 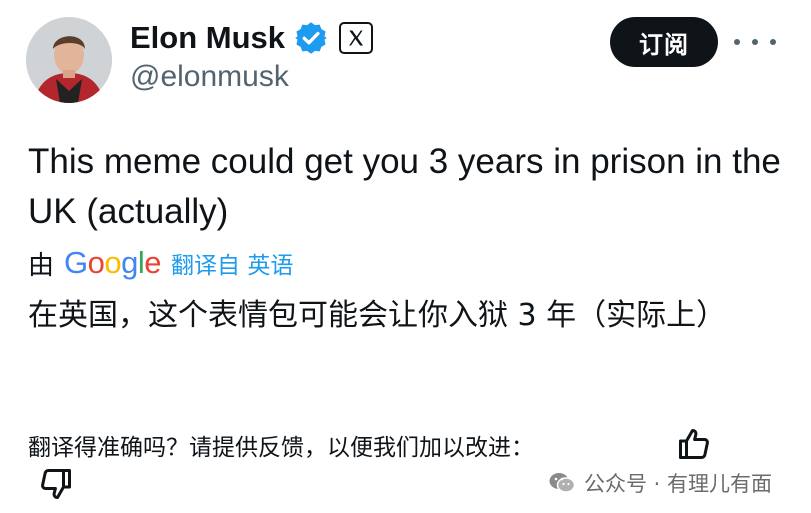 I want to click on google-logo: Google, so click(x=113, y=263).